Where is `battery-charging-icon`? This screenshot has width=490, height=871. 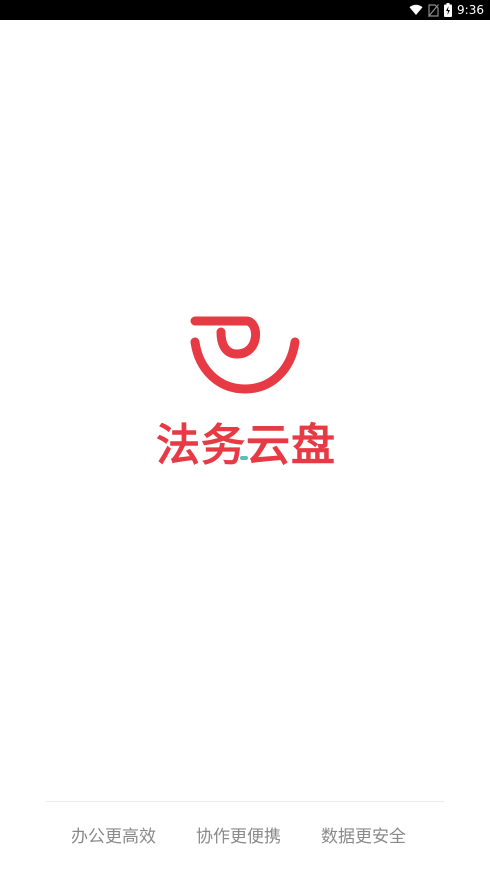
battery-charging-icon is located at coordinates (448, 10).